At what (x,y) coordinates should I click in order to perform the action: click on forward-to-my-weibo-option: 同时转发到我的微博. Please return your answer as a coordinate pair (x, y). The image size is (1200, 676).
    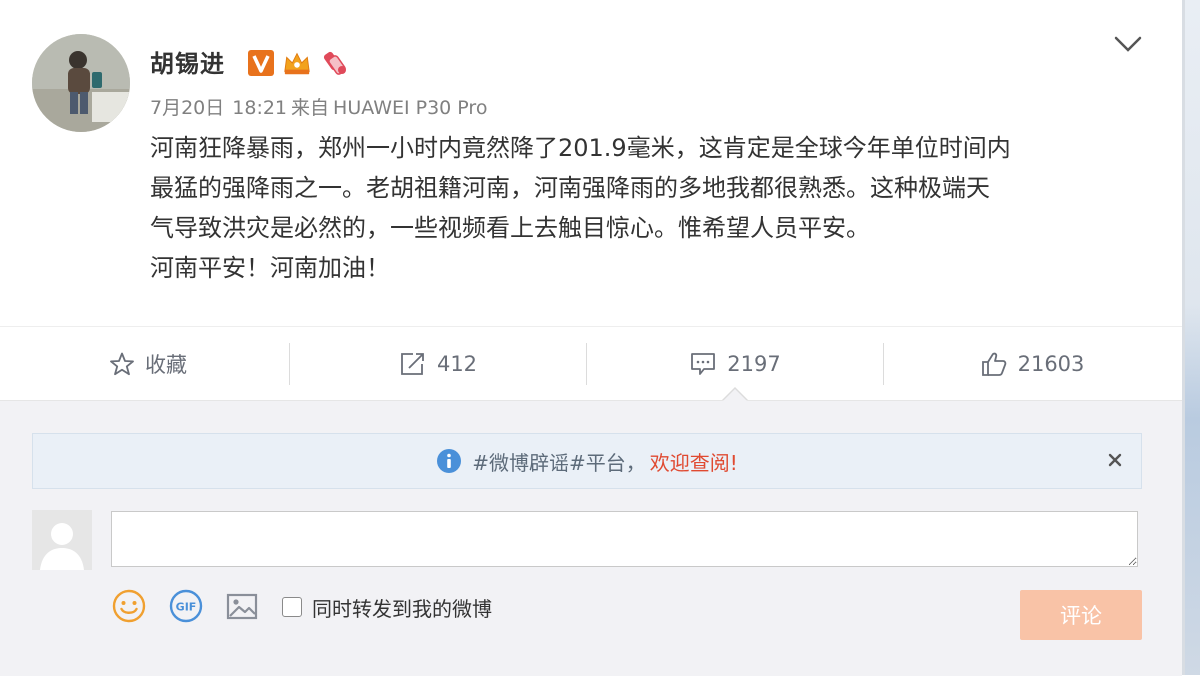
    Looking at the image, I should click on (387, 607).